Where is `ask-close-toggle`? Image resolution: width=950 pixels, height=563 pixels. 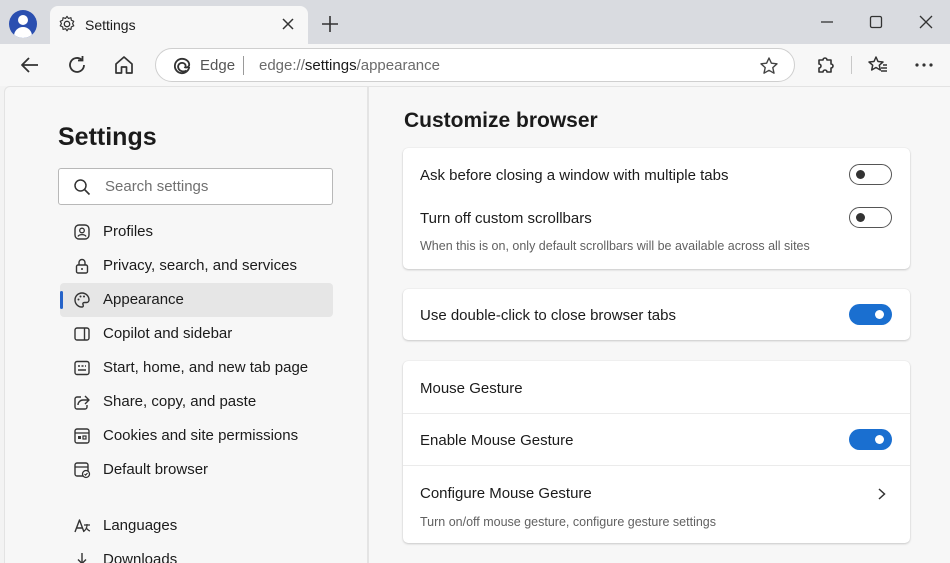 ask-close-toggle is located at coordinates (870, 174).